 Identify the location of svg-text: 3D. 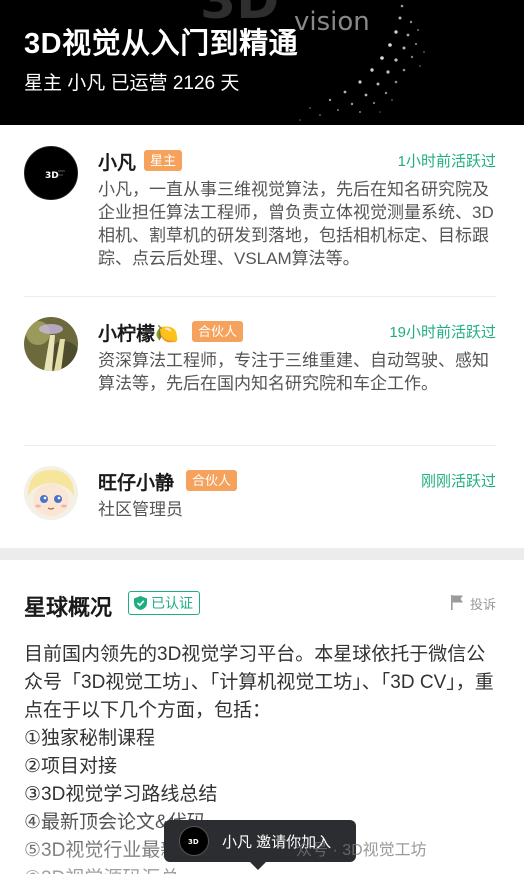
(193, 842).